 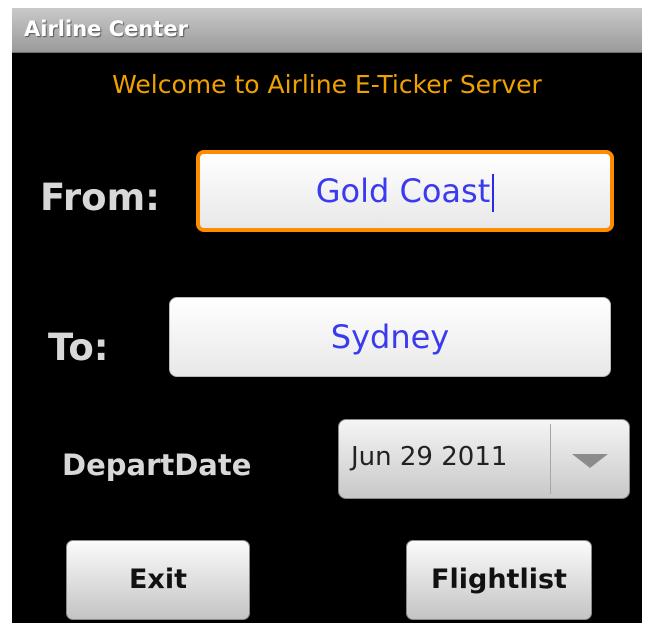 I want to click on depart-date-value: Jun 29 2011, so click(x=429, y=457).